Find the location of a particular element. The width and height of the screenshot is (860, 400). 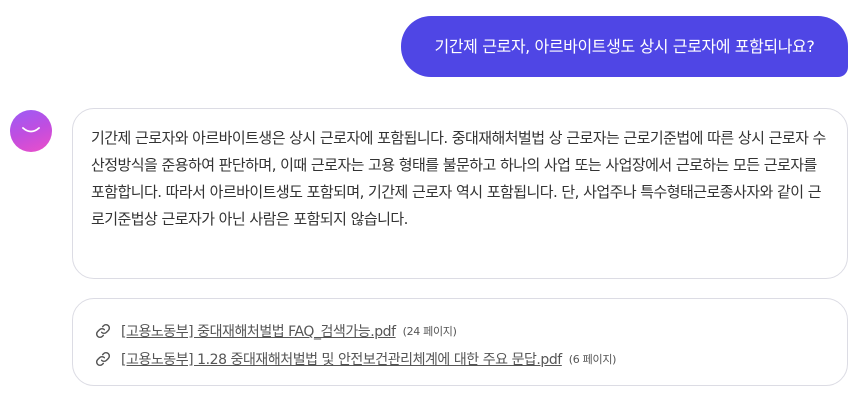

user-message-bubble: 기간제 근로자, 아르바이트생도 상시 근로자에 포함되나요? is located at coordinates (624, 46).